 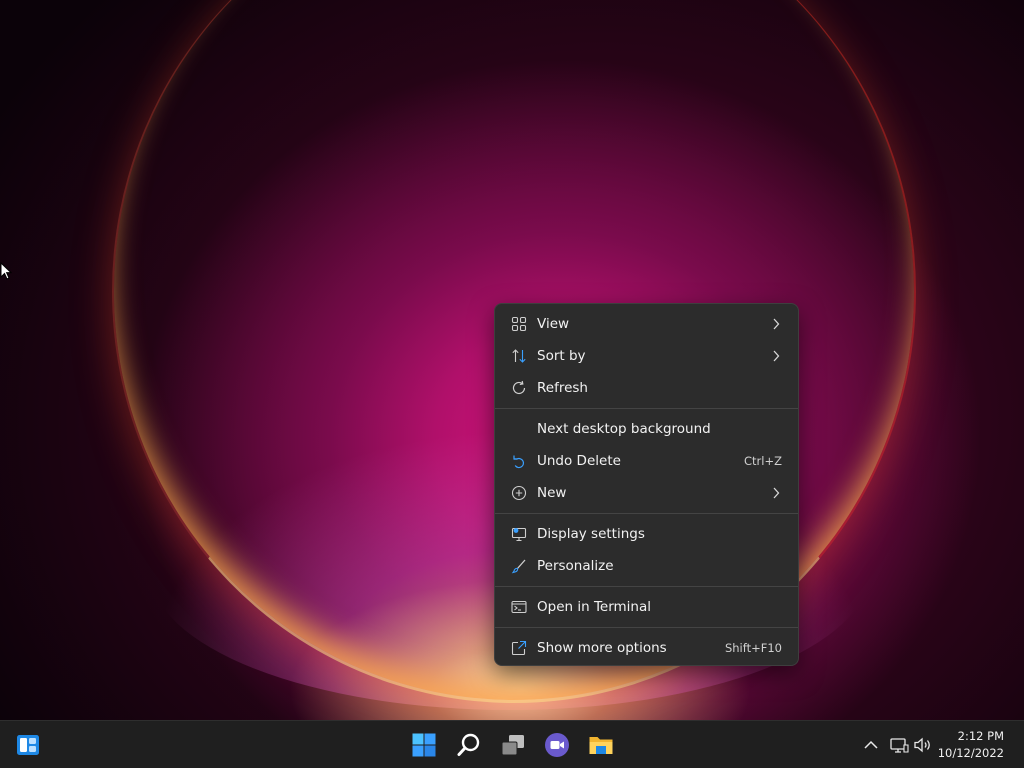 What do you see at coordinates (562, 388) in the screenshot?
I see `menu-item-label: Refresh` at bounding box center [562, 388].